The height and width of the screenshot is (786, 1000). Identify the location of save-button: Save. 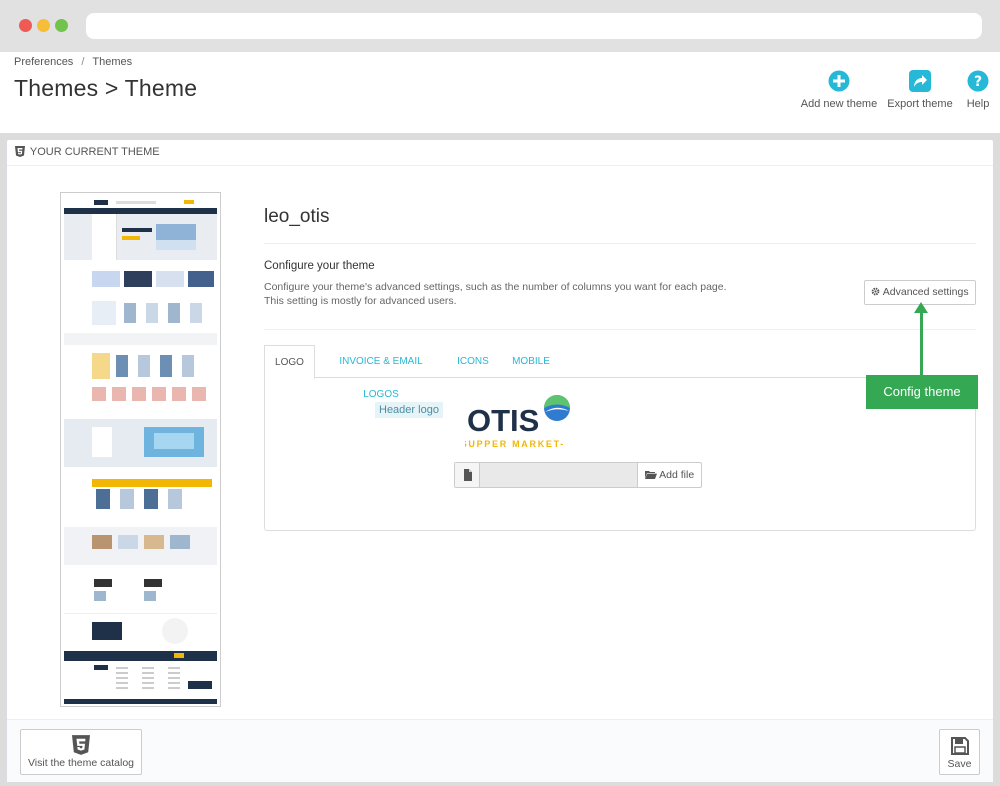
(959, 752).